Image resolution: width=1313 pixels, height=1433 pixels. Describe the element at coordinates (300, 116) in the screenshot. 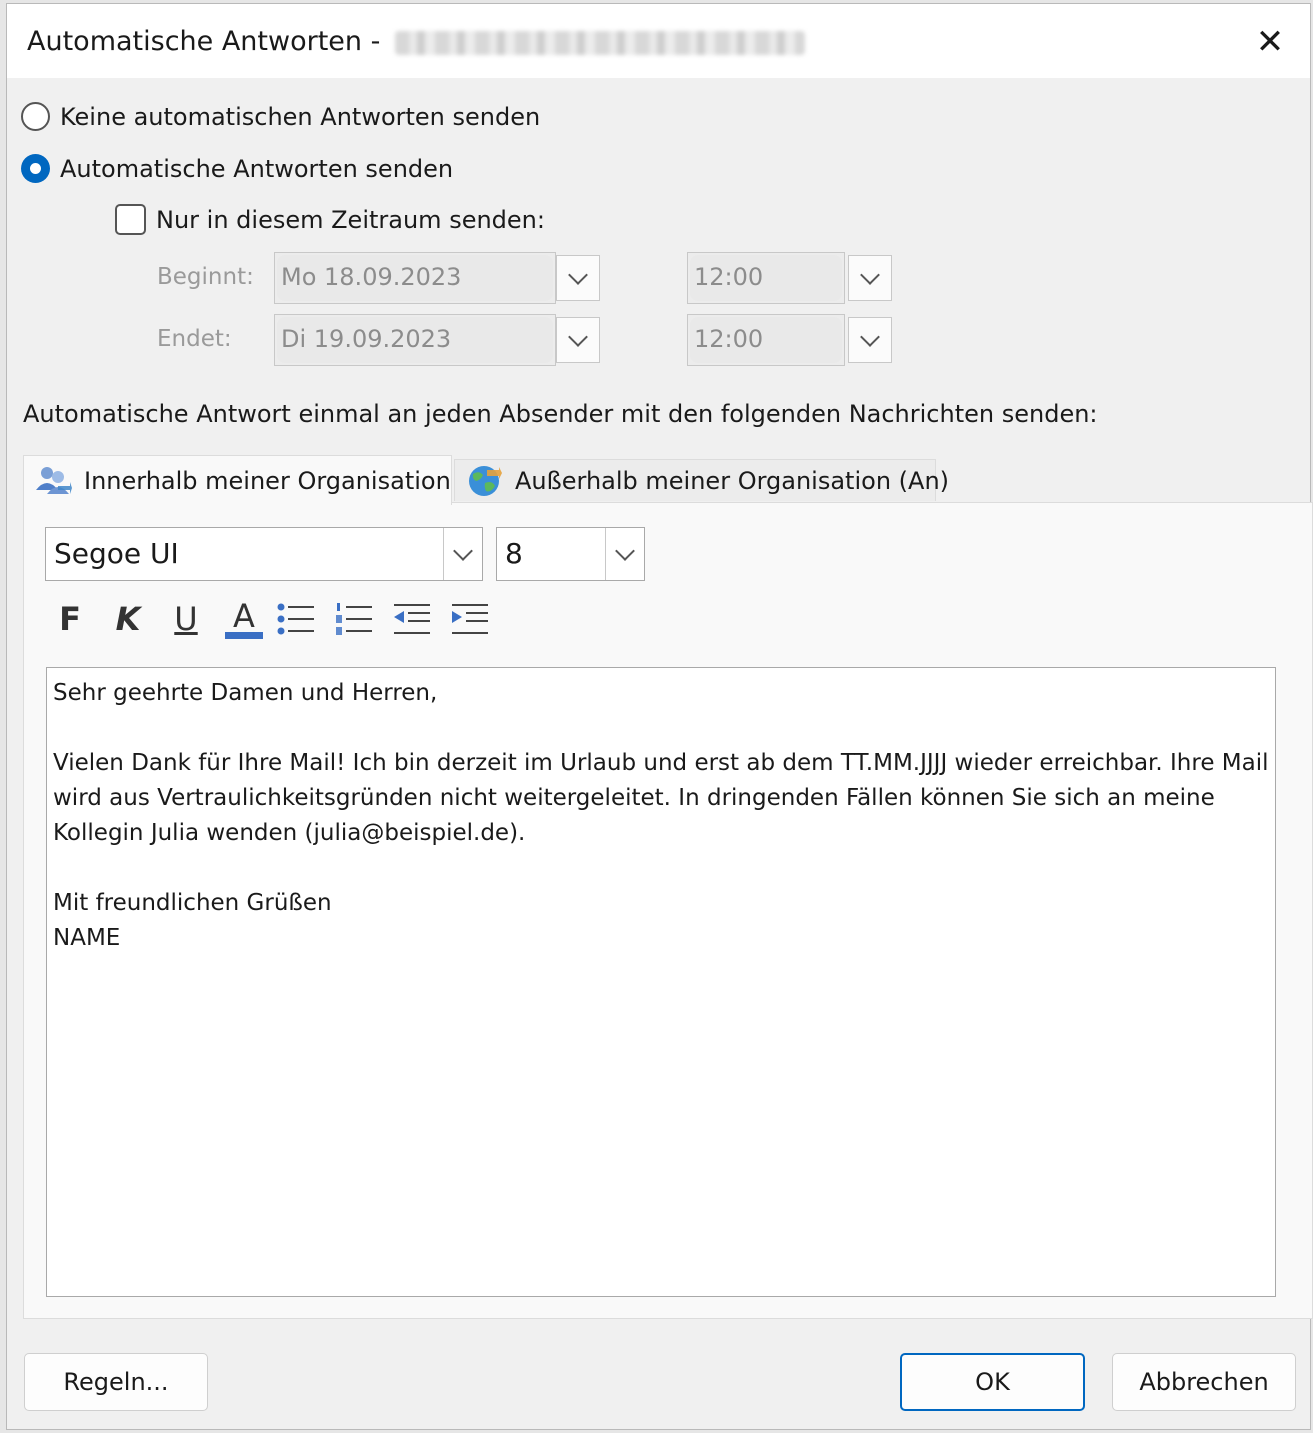

I see `no-reply-label: Keine automatischen Antworten senden` at that location.